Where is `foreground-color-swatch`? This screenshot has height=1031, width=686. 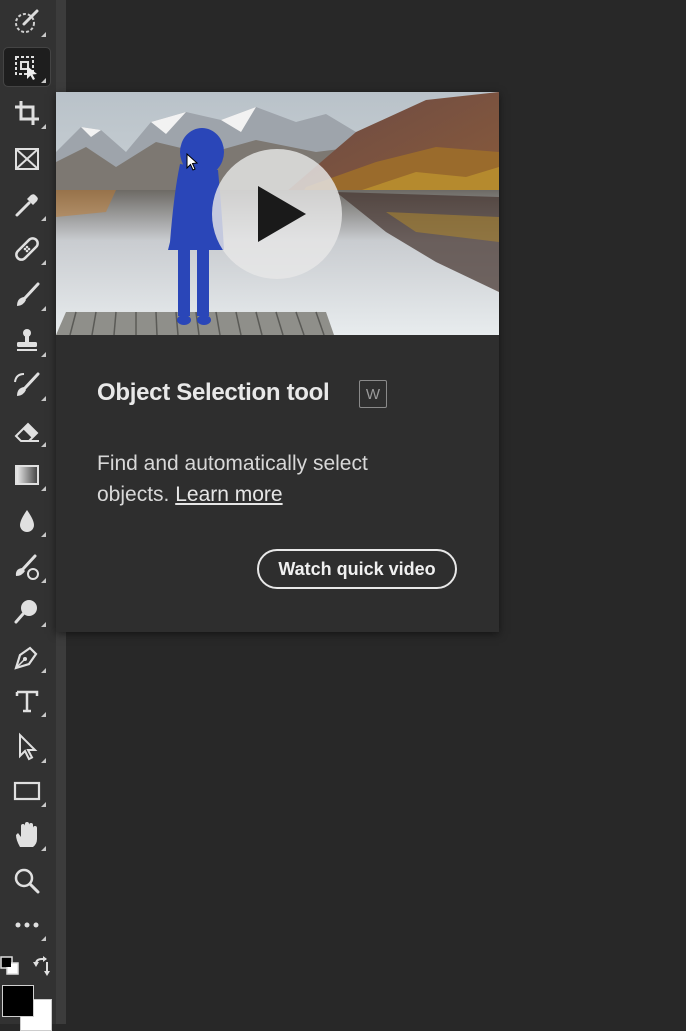 foreground-color-swatch is located at coordinates (18, 1001).